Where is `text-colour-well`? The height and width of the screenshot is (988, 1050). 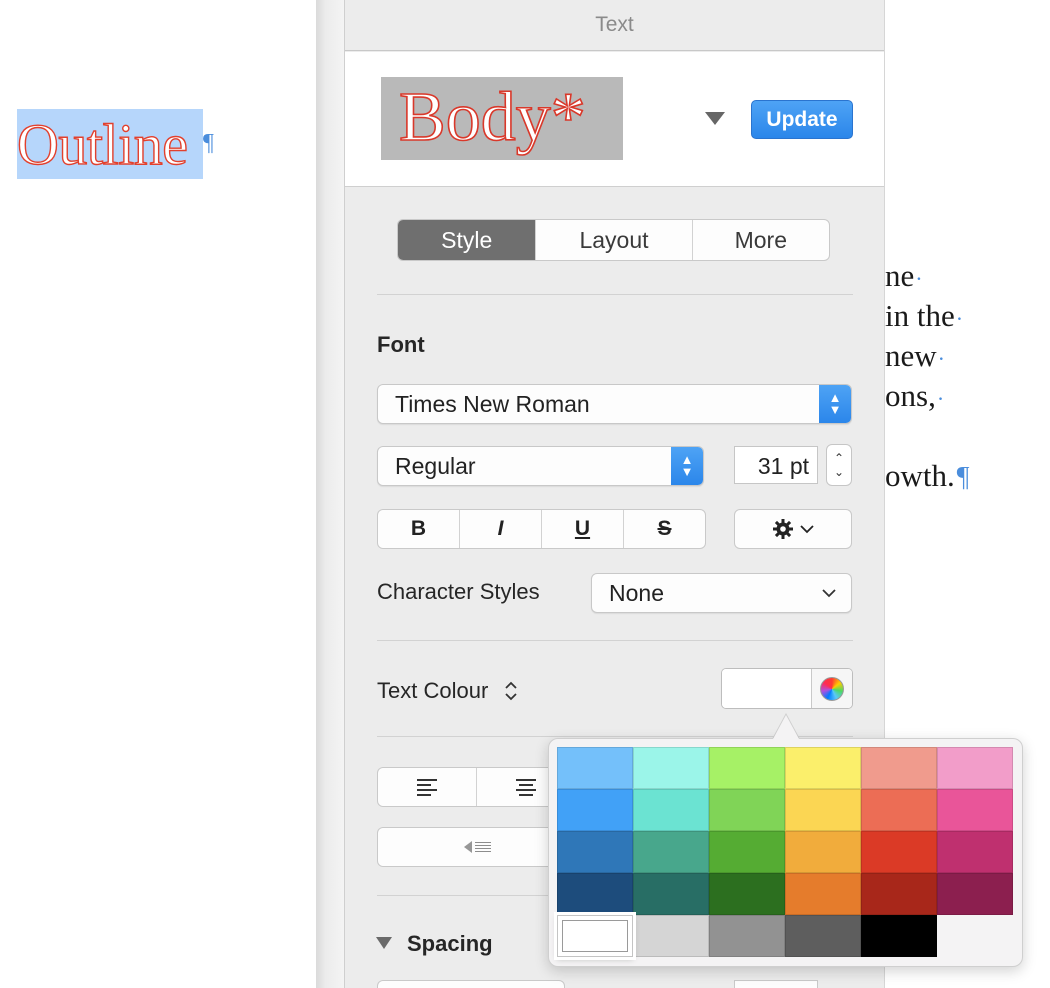
text-colour-well is located at coordinates (787, 688).